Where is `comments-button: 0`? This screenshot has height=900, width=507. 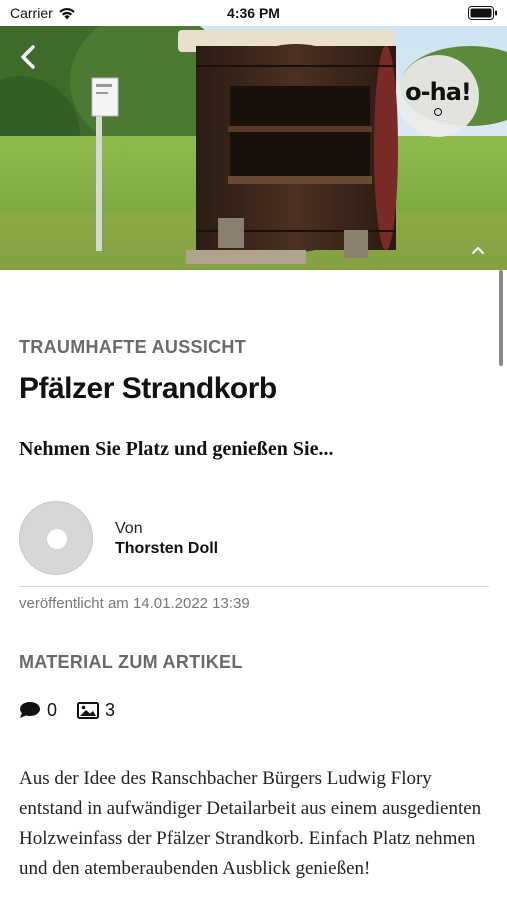 comments-button: 0 is located at coordinates (38, 710).